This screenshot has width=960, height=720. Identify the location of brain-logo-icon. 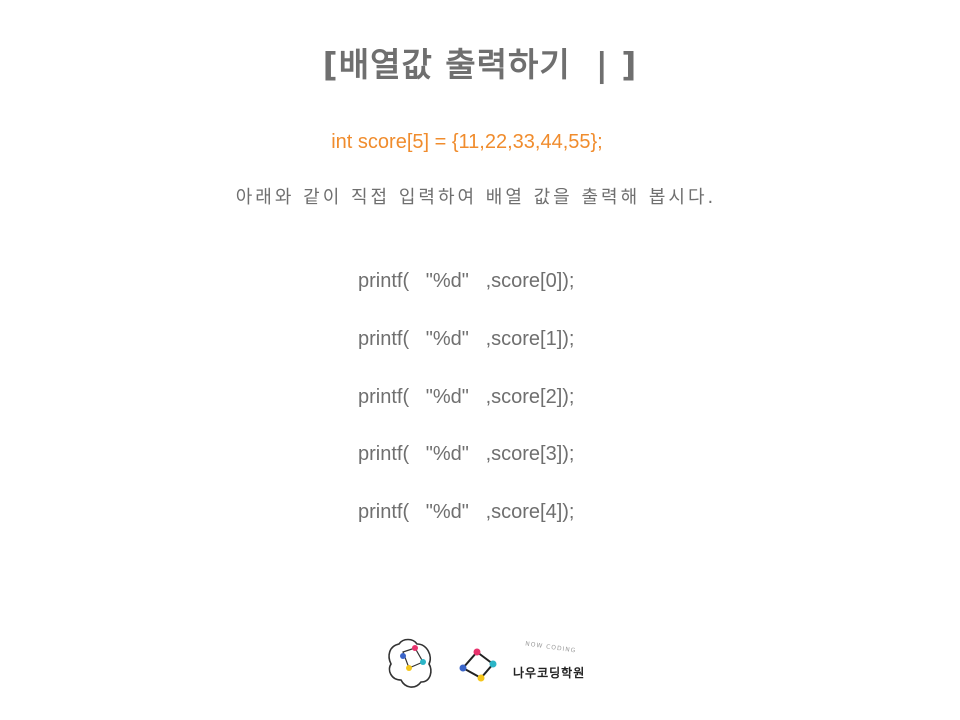
(410, 663).